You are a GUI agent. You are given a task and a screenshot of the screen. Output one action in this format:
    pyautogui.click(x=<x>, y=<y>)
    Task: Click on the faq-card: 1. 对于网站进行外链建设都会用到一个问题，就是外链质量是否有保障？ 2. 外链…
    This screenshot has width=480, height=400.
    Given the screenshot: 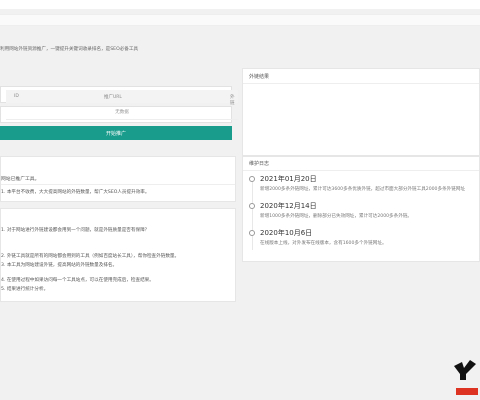 What is the action you would take?
    pyautogui.click(x=118, y=255)
    